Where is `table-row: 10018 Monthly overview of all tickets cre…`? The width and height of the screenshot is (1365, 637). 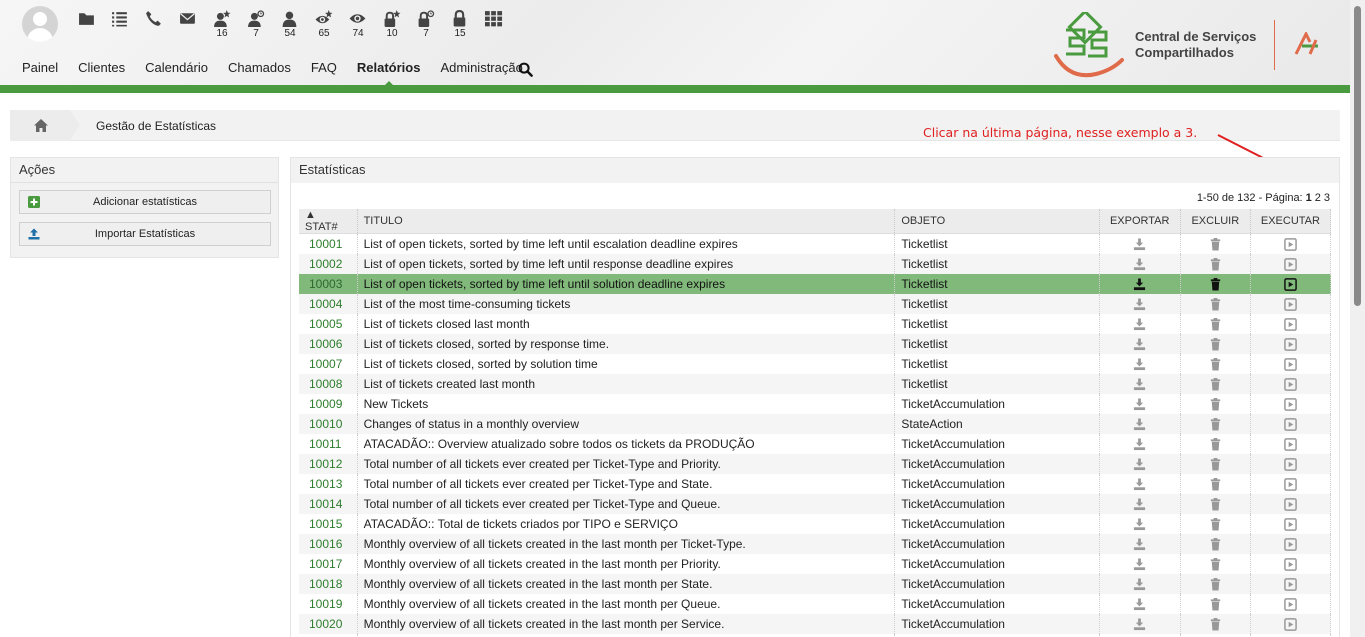
table-row: 10018 Monthly overview of all tickets cre… is located at coordinates (815, 583).